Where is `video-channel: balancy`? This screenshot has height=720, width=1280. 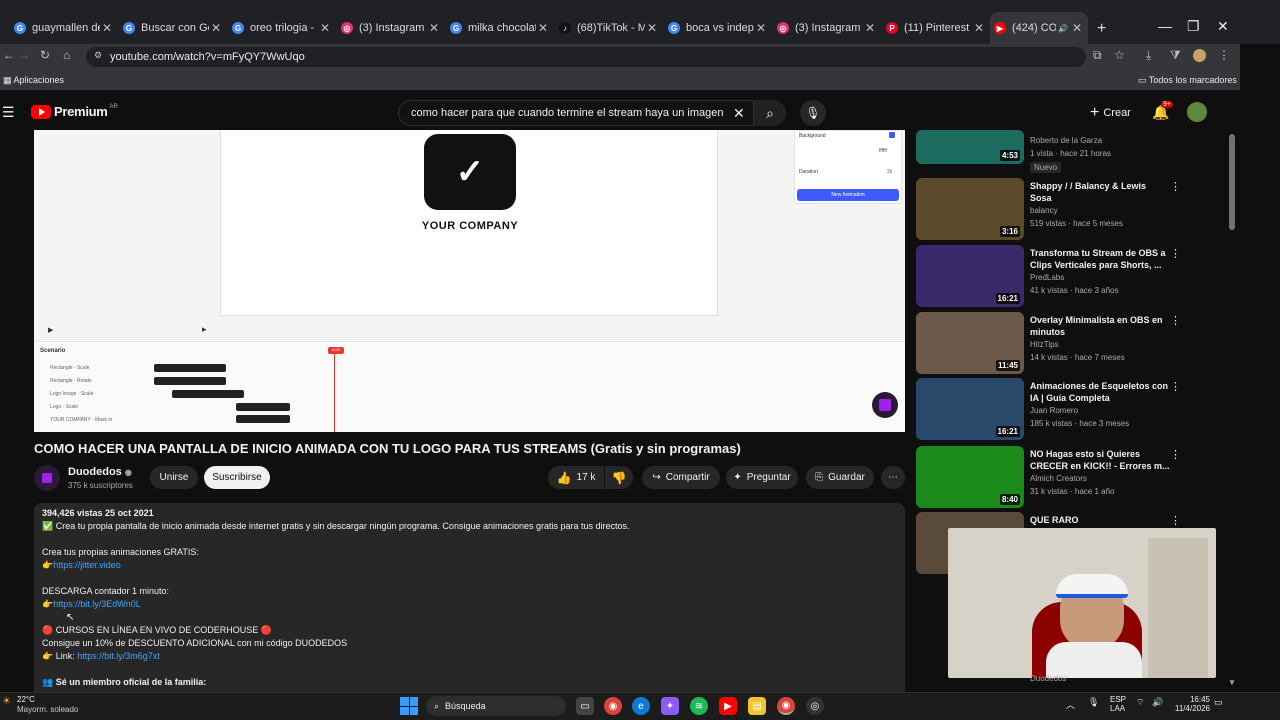
video-channel: balancy is located at coordinates (1044, 210).